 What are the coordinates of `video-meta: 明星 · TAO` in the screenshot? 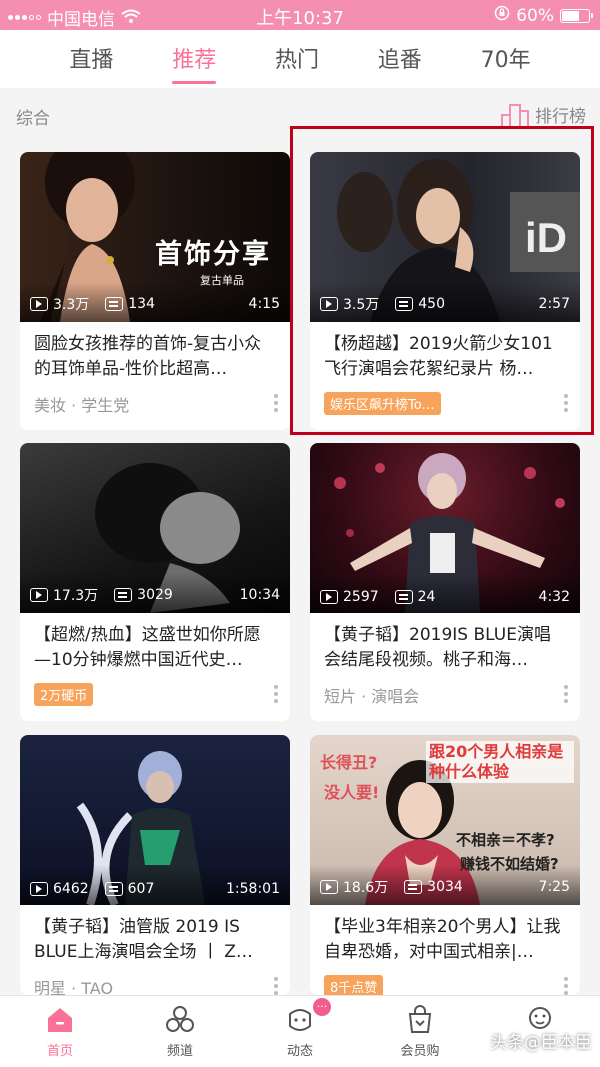 It's located at (74, 987).